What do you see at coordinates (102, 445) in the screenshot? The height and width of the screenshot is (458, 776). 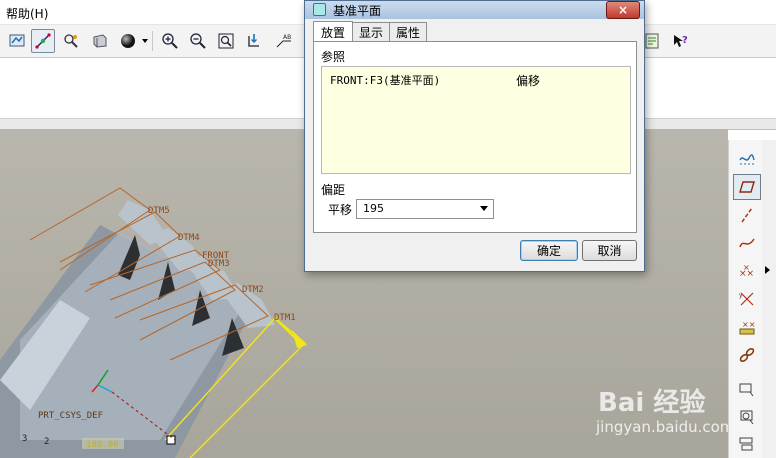 I see `dimension-value: 180.00` at bounding box center [102, 445].